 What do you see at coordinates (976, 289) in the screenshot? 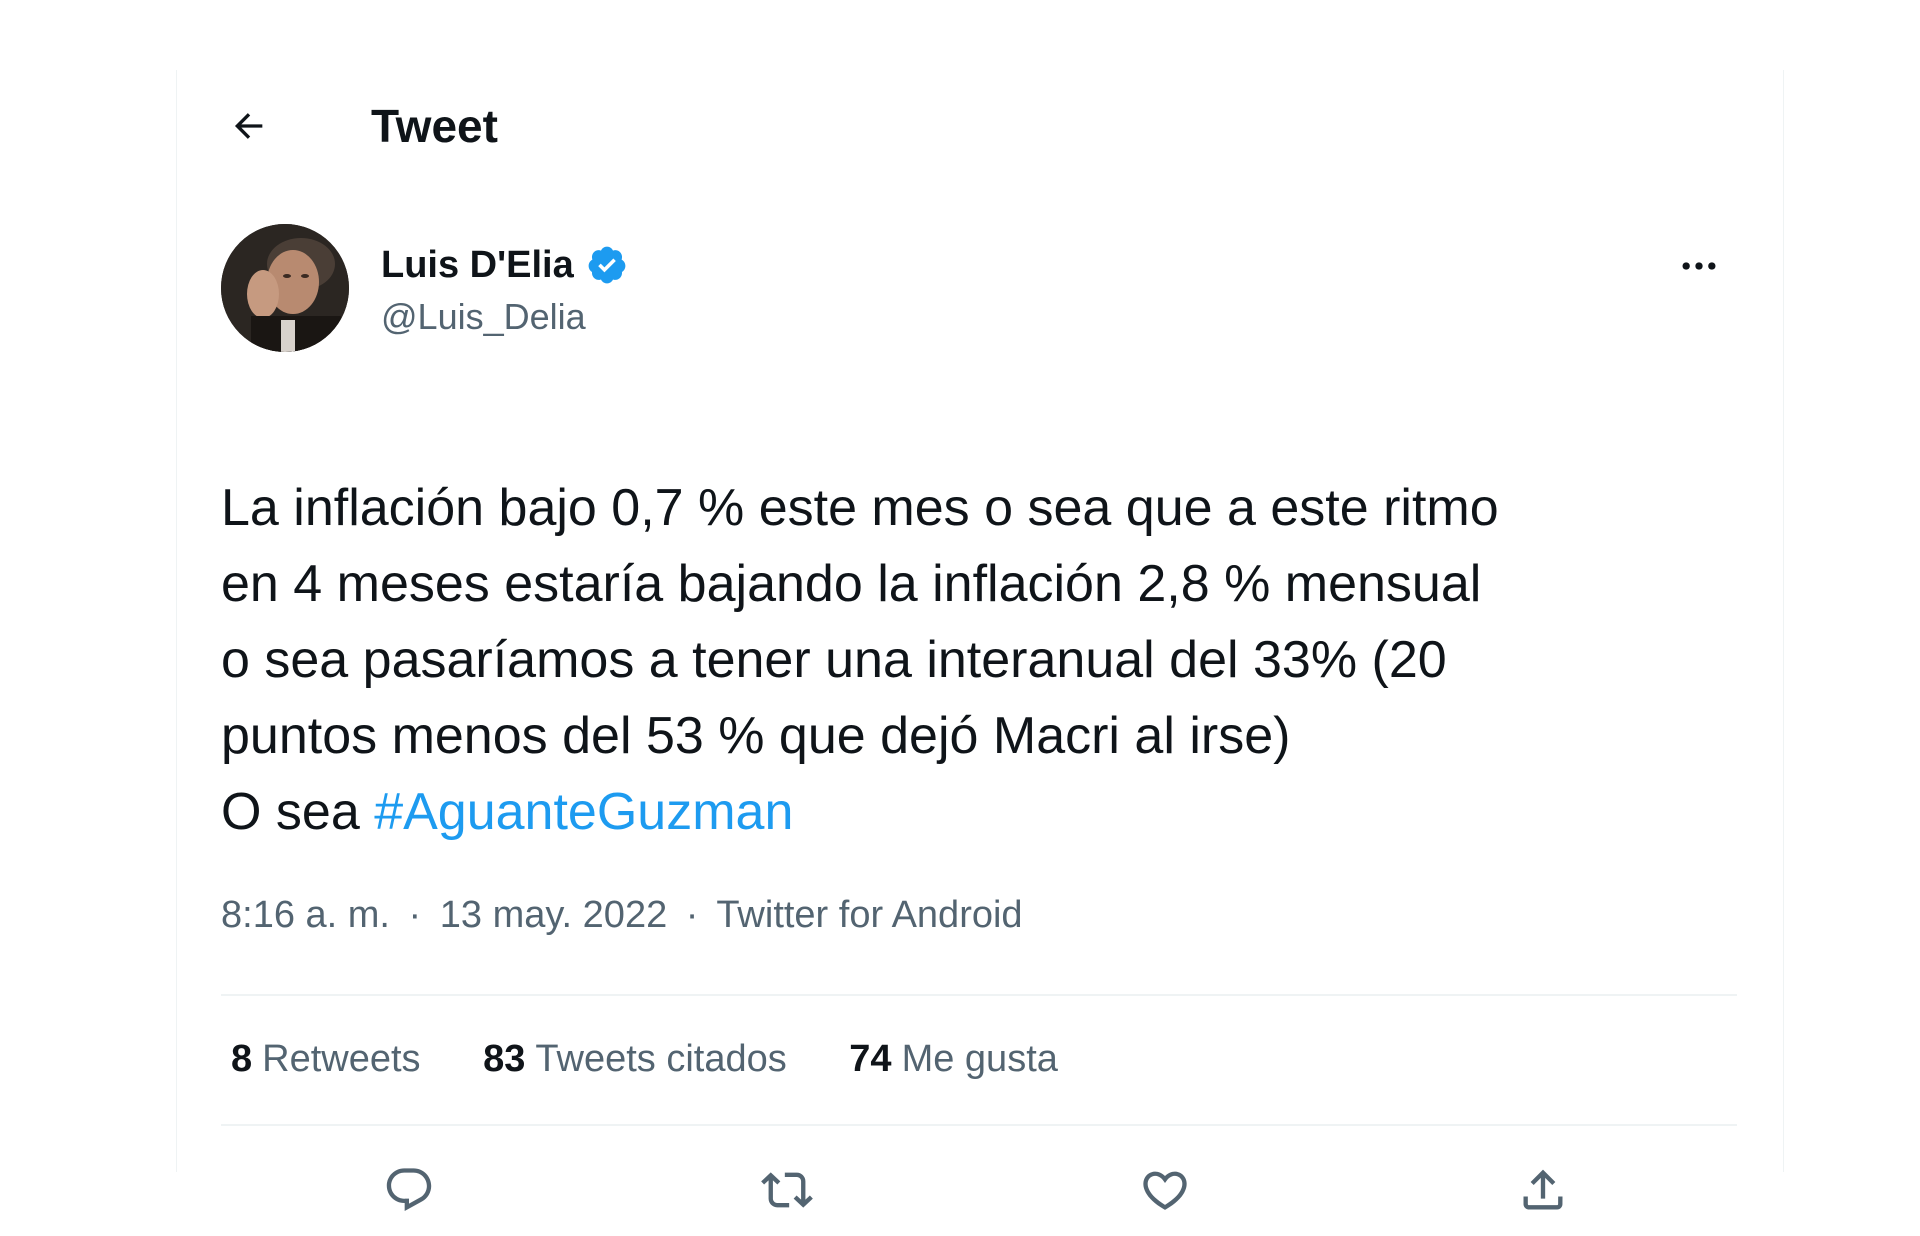
I see `author-row: Luis D'Elia @Luis_Delia` at bounding box center [976, 289].